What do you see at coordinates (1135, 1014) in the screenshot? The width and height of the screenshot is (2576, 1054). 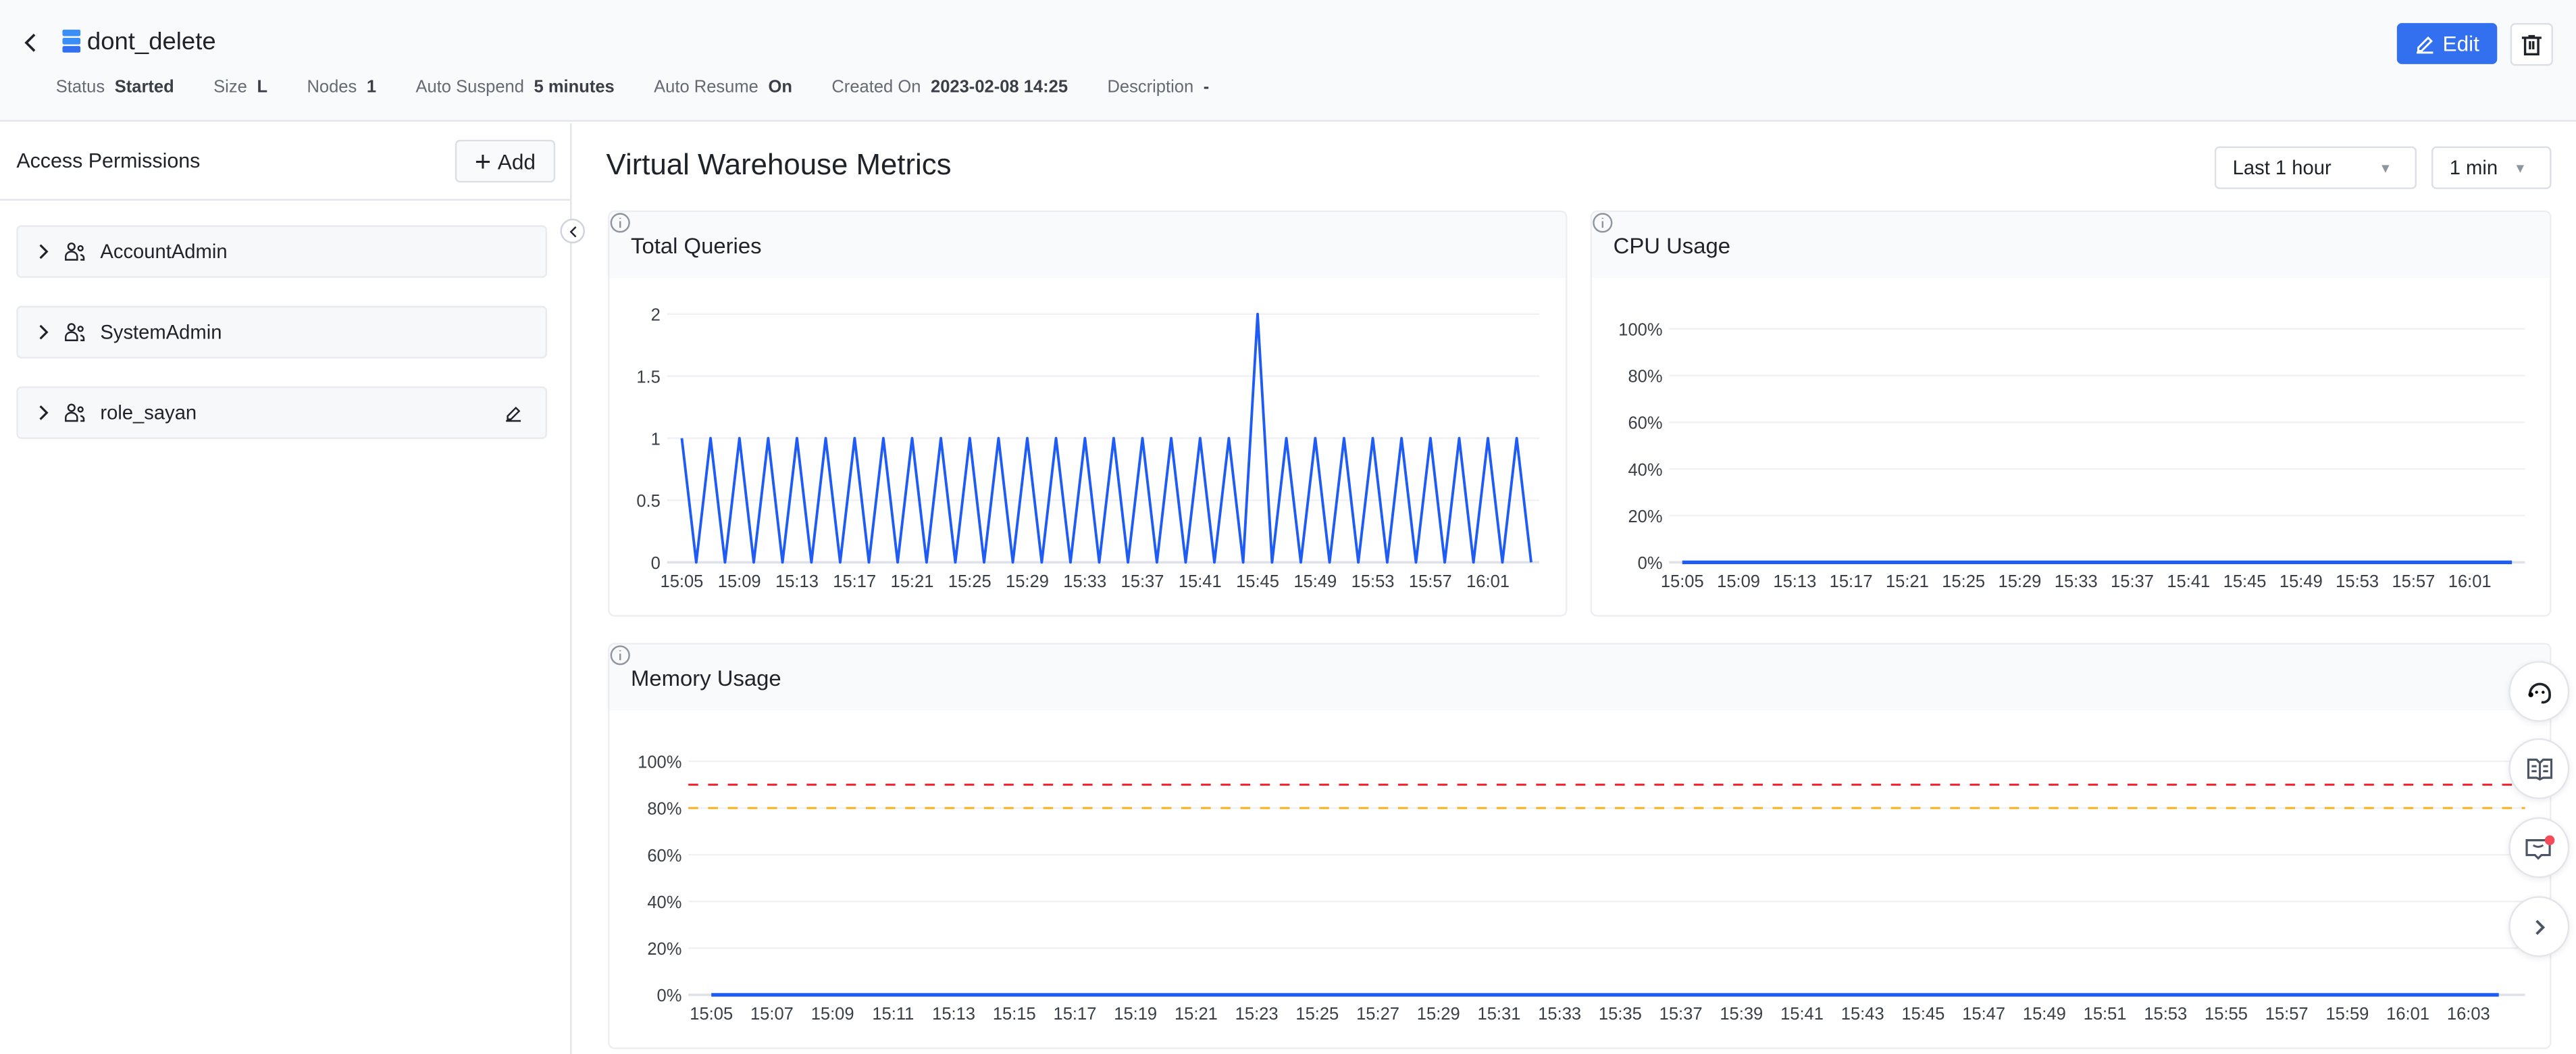 I see `x-tick-label: 15:19` at bounding box center [1135, 1014].